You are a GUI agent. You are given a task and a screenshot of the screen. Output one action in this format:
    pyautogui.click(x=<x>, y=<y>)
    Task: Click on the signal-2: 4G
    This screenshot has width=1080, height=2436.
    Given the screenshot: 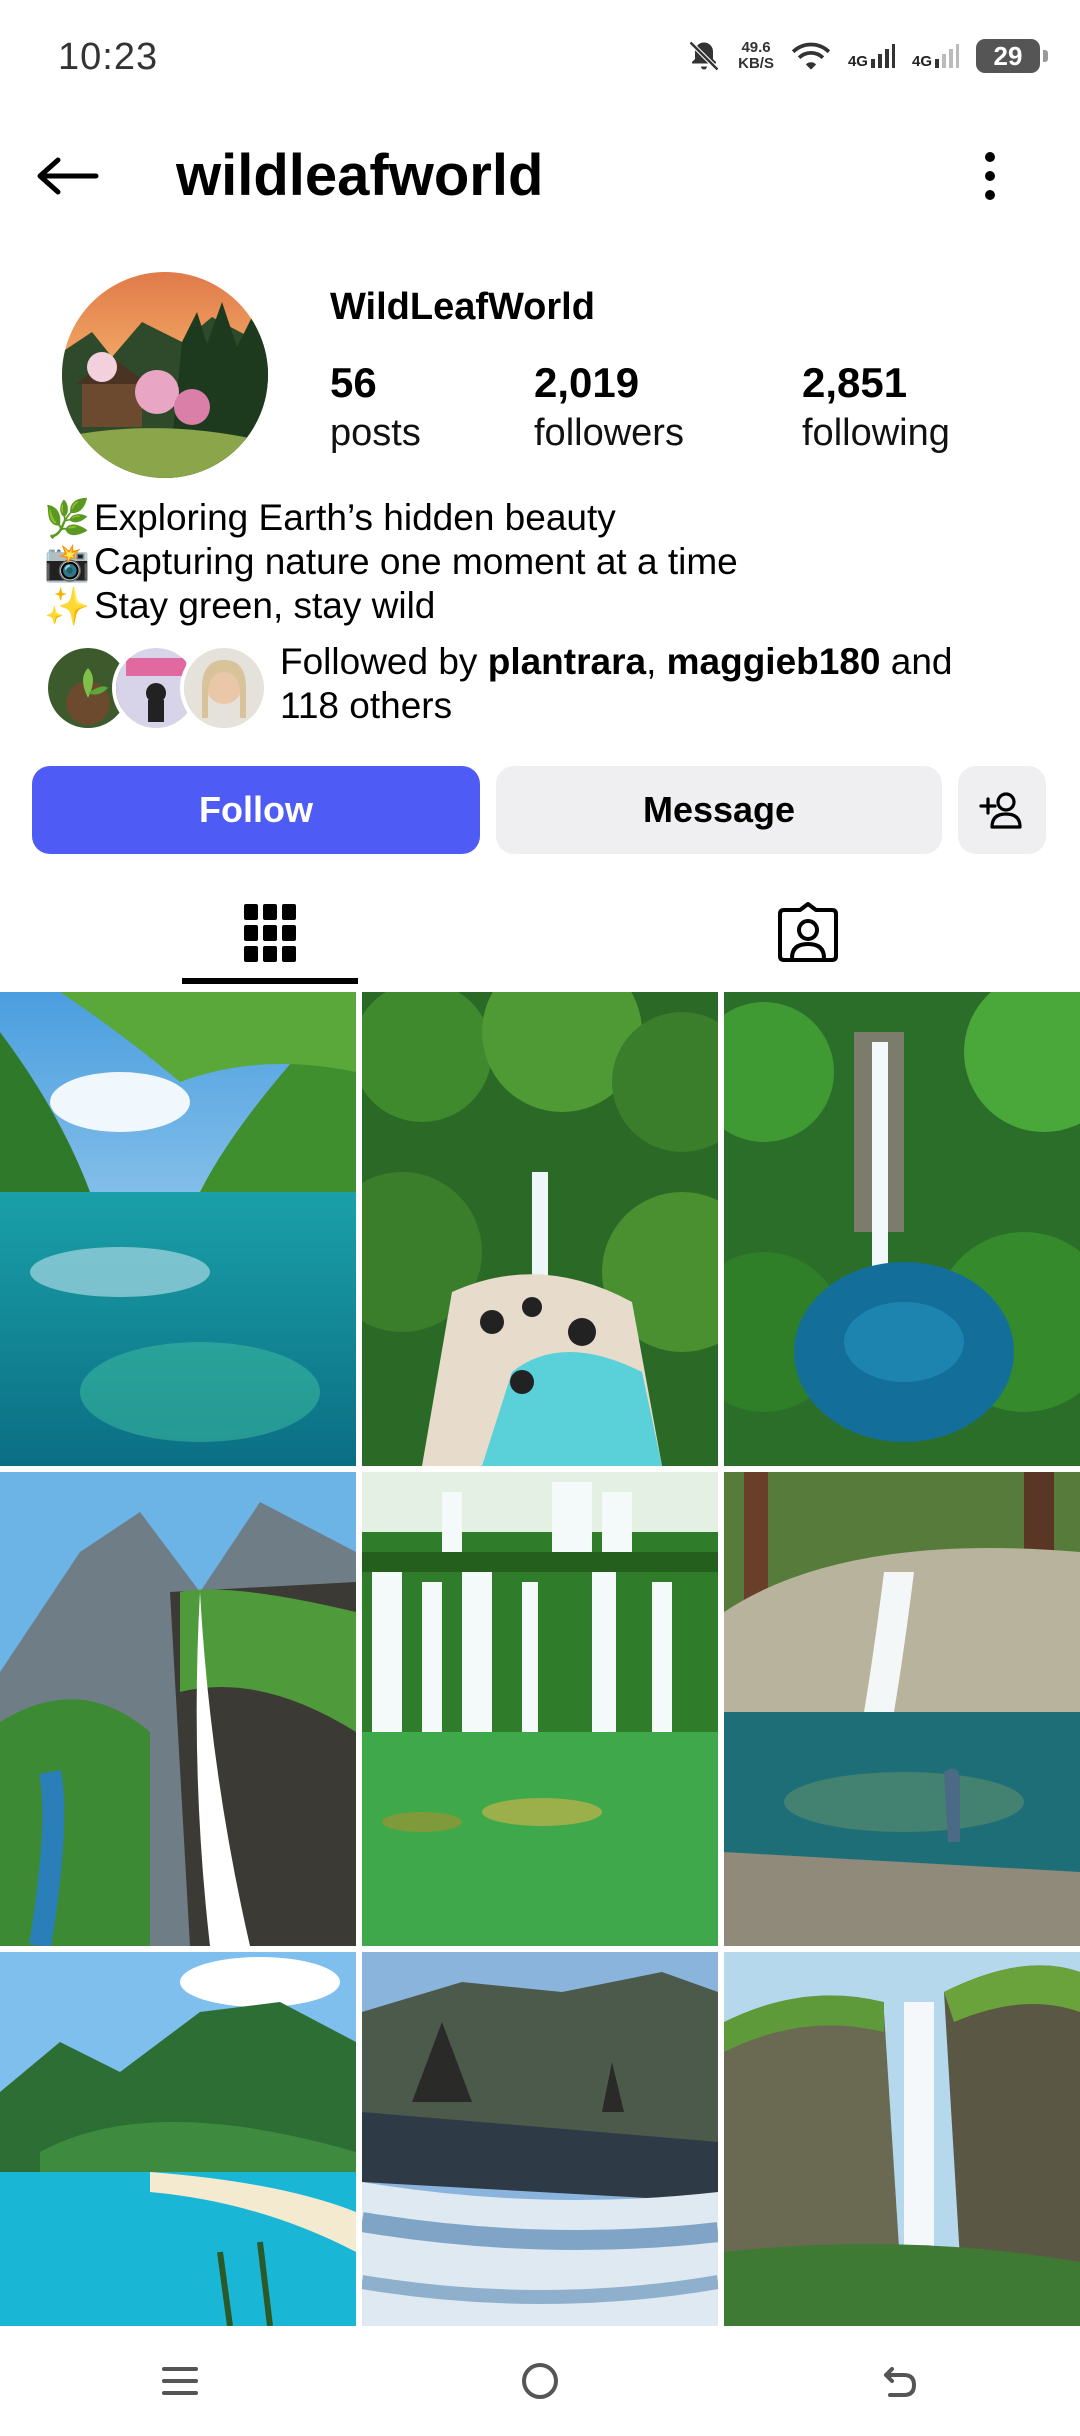 What is the action you would take?
    pyautogui.click(x=936, y=56)
    